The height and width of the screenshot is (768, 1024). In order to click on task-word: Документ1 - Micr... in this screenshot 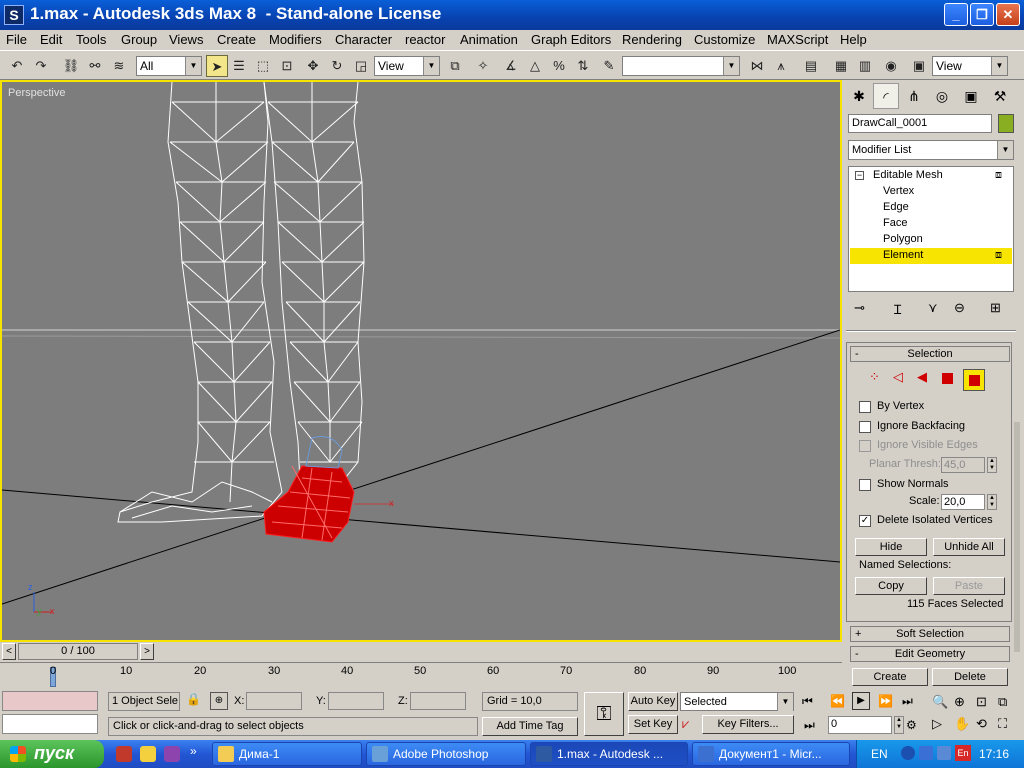, I will do `click(771, 754)`.